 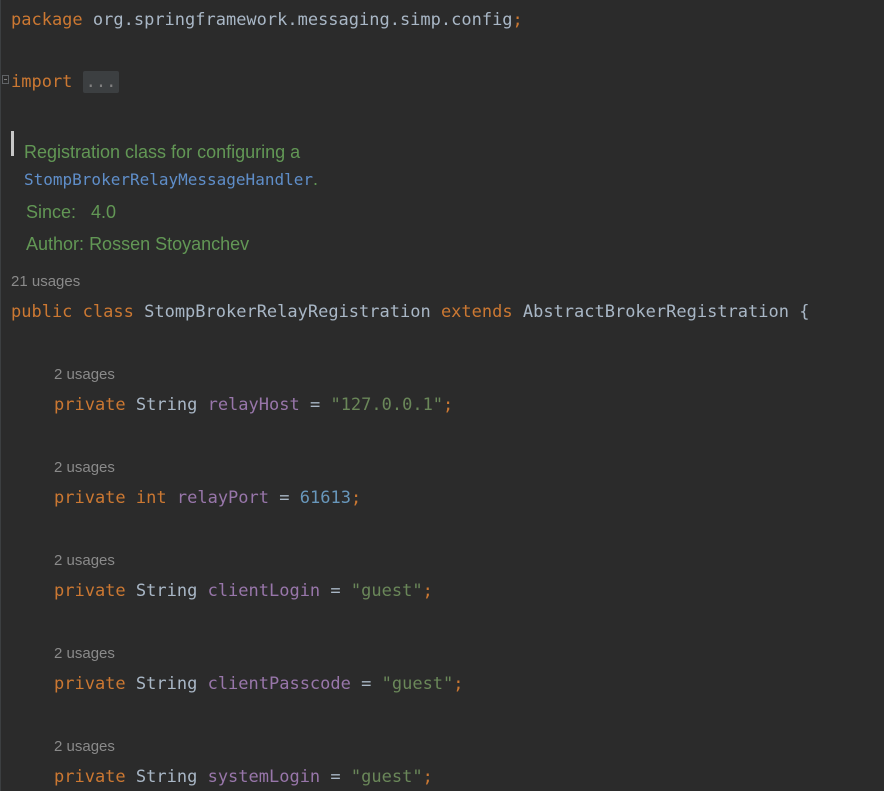 I want to click on class-usages-hint: 21 usages, so click(x=45, y=282).